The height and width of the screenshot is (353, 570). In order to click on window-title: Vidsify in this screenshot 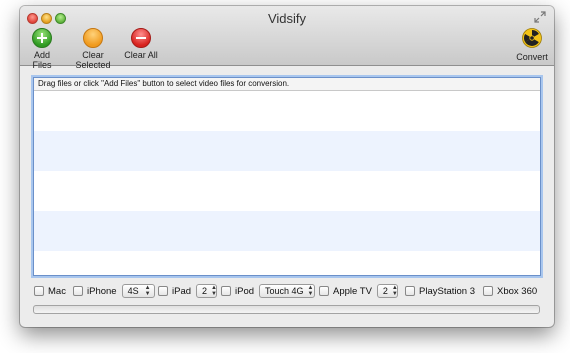, I will do `click(287, 18)`.